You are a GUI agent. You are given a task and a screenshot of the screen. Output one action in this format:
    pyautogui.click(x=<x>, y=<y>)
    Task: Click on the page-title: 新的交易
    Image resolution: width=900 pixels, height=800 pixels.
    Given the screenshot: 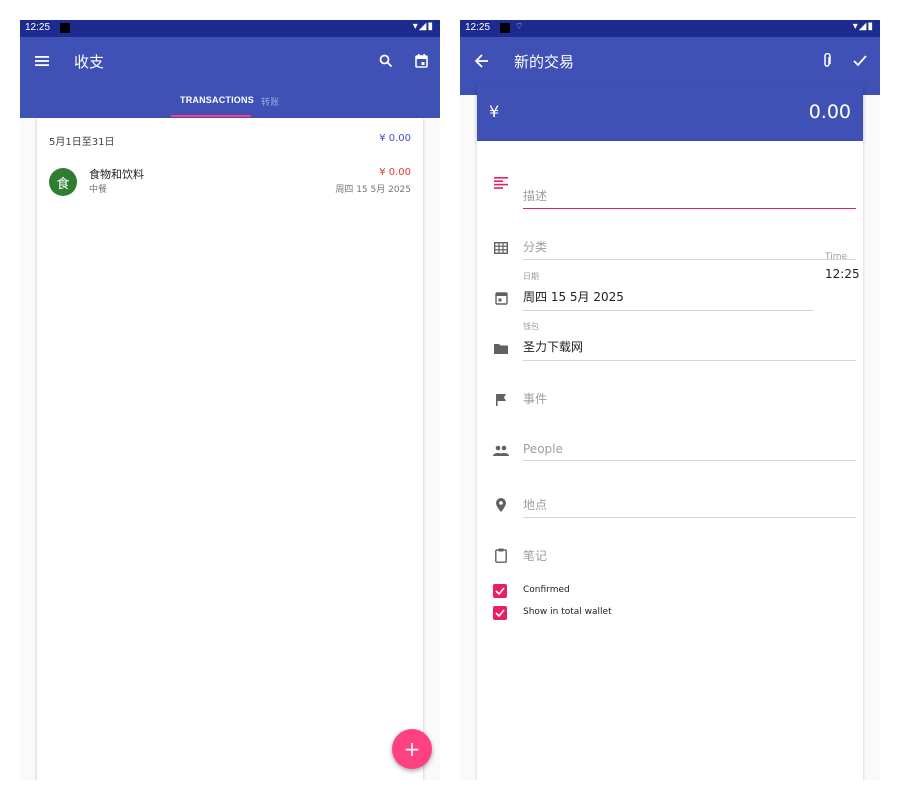 What is the action you would take?
    pyautogui.click(x=544, y=62)
    